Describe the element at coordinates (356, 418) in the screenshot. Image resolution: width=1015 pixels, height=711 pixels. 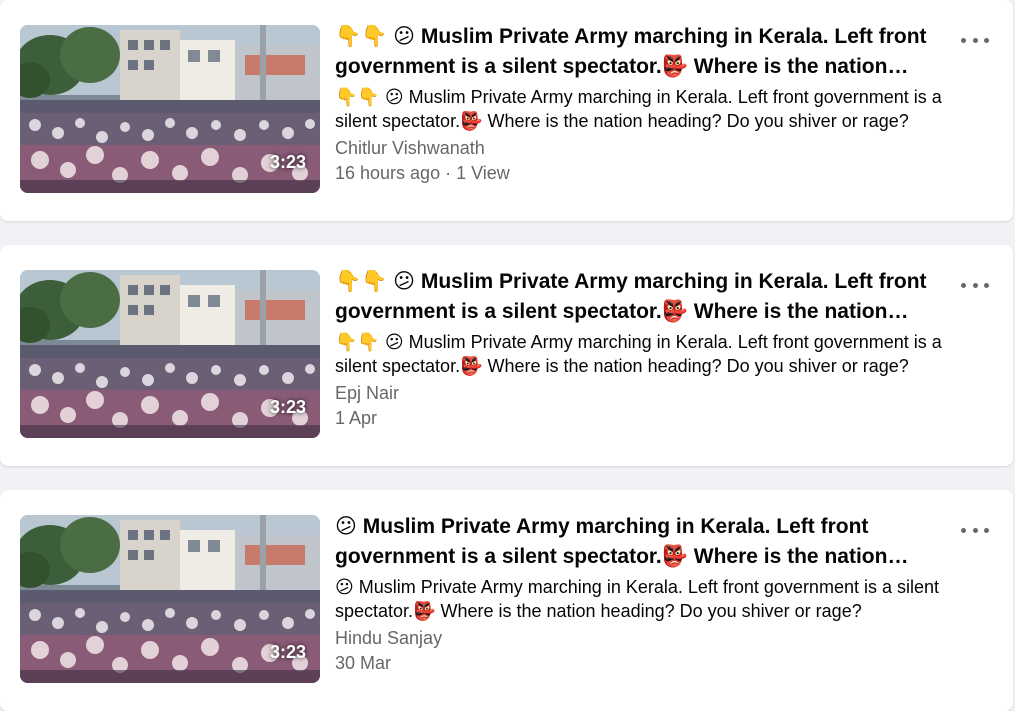
I see `post-meta: 1 Apr` at that location.